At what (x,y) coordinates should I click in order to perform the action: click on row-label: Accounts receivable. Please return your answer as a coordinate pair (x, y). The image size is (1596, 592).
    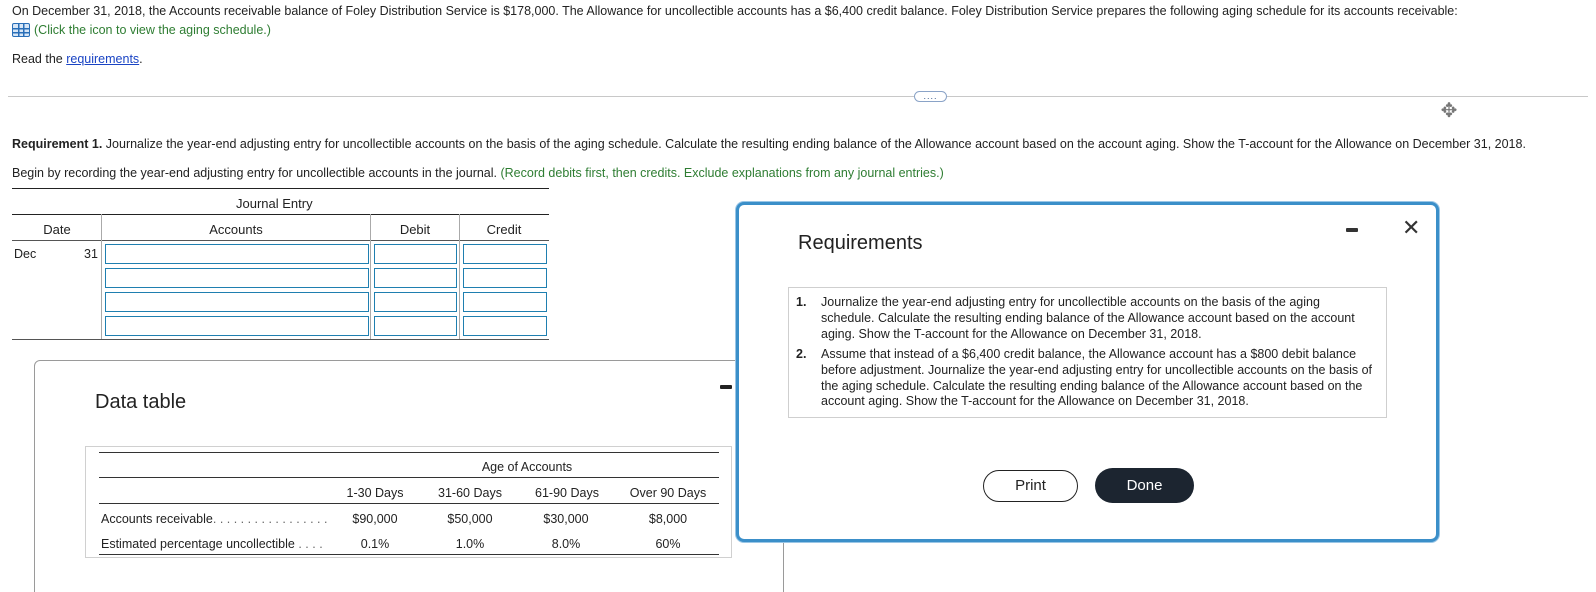
    Looking at the image, I should click on (157, 519).